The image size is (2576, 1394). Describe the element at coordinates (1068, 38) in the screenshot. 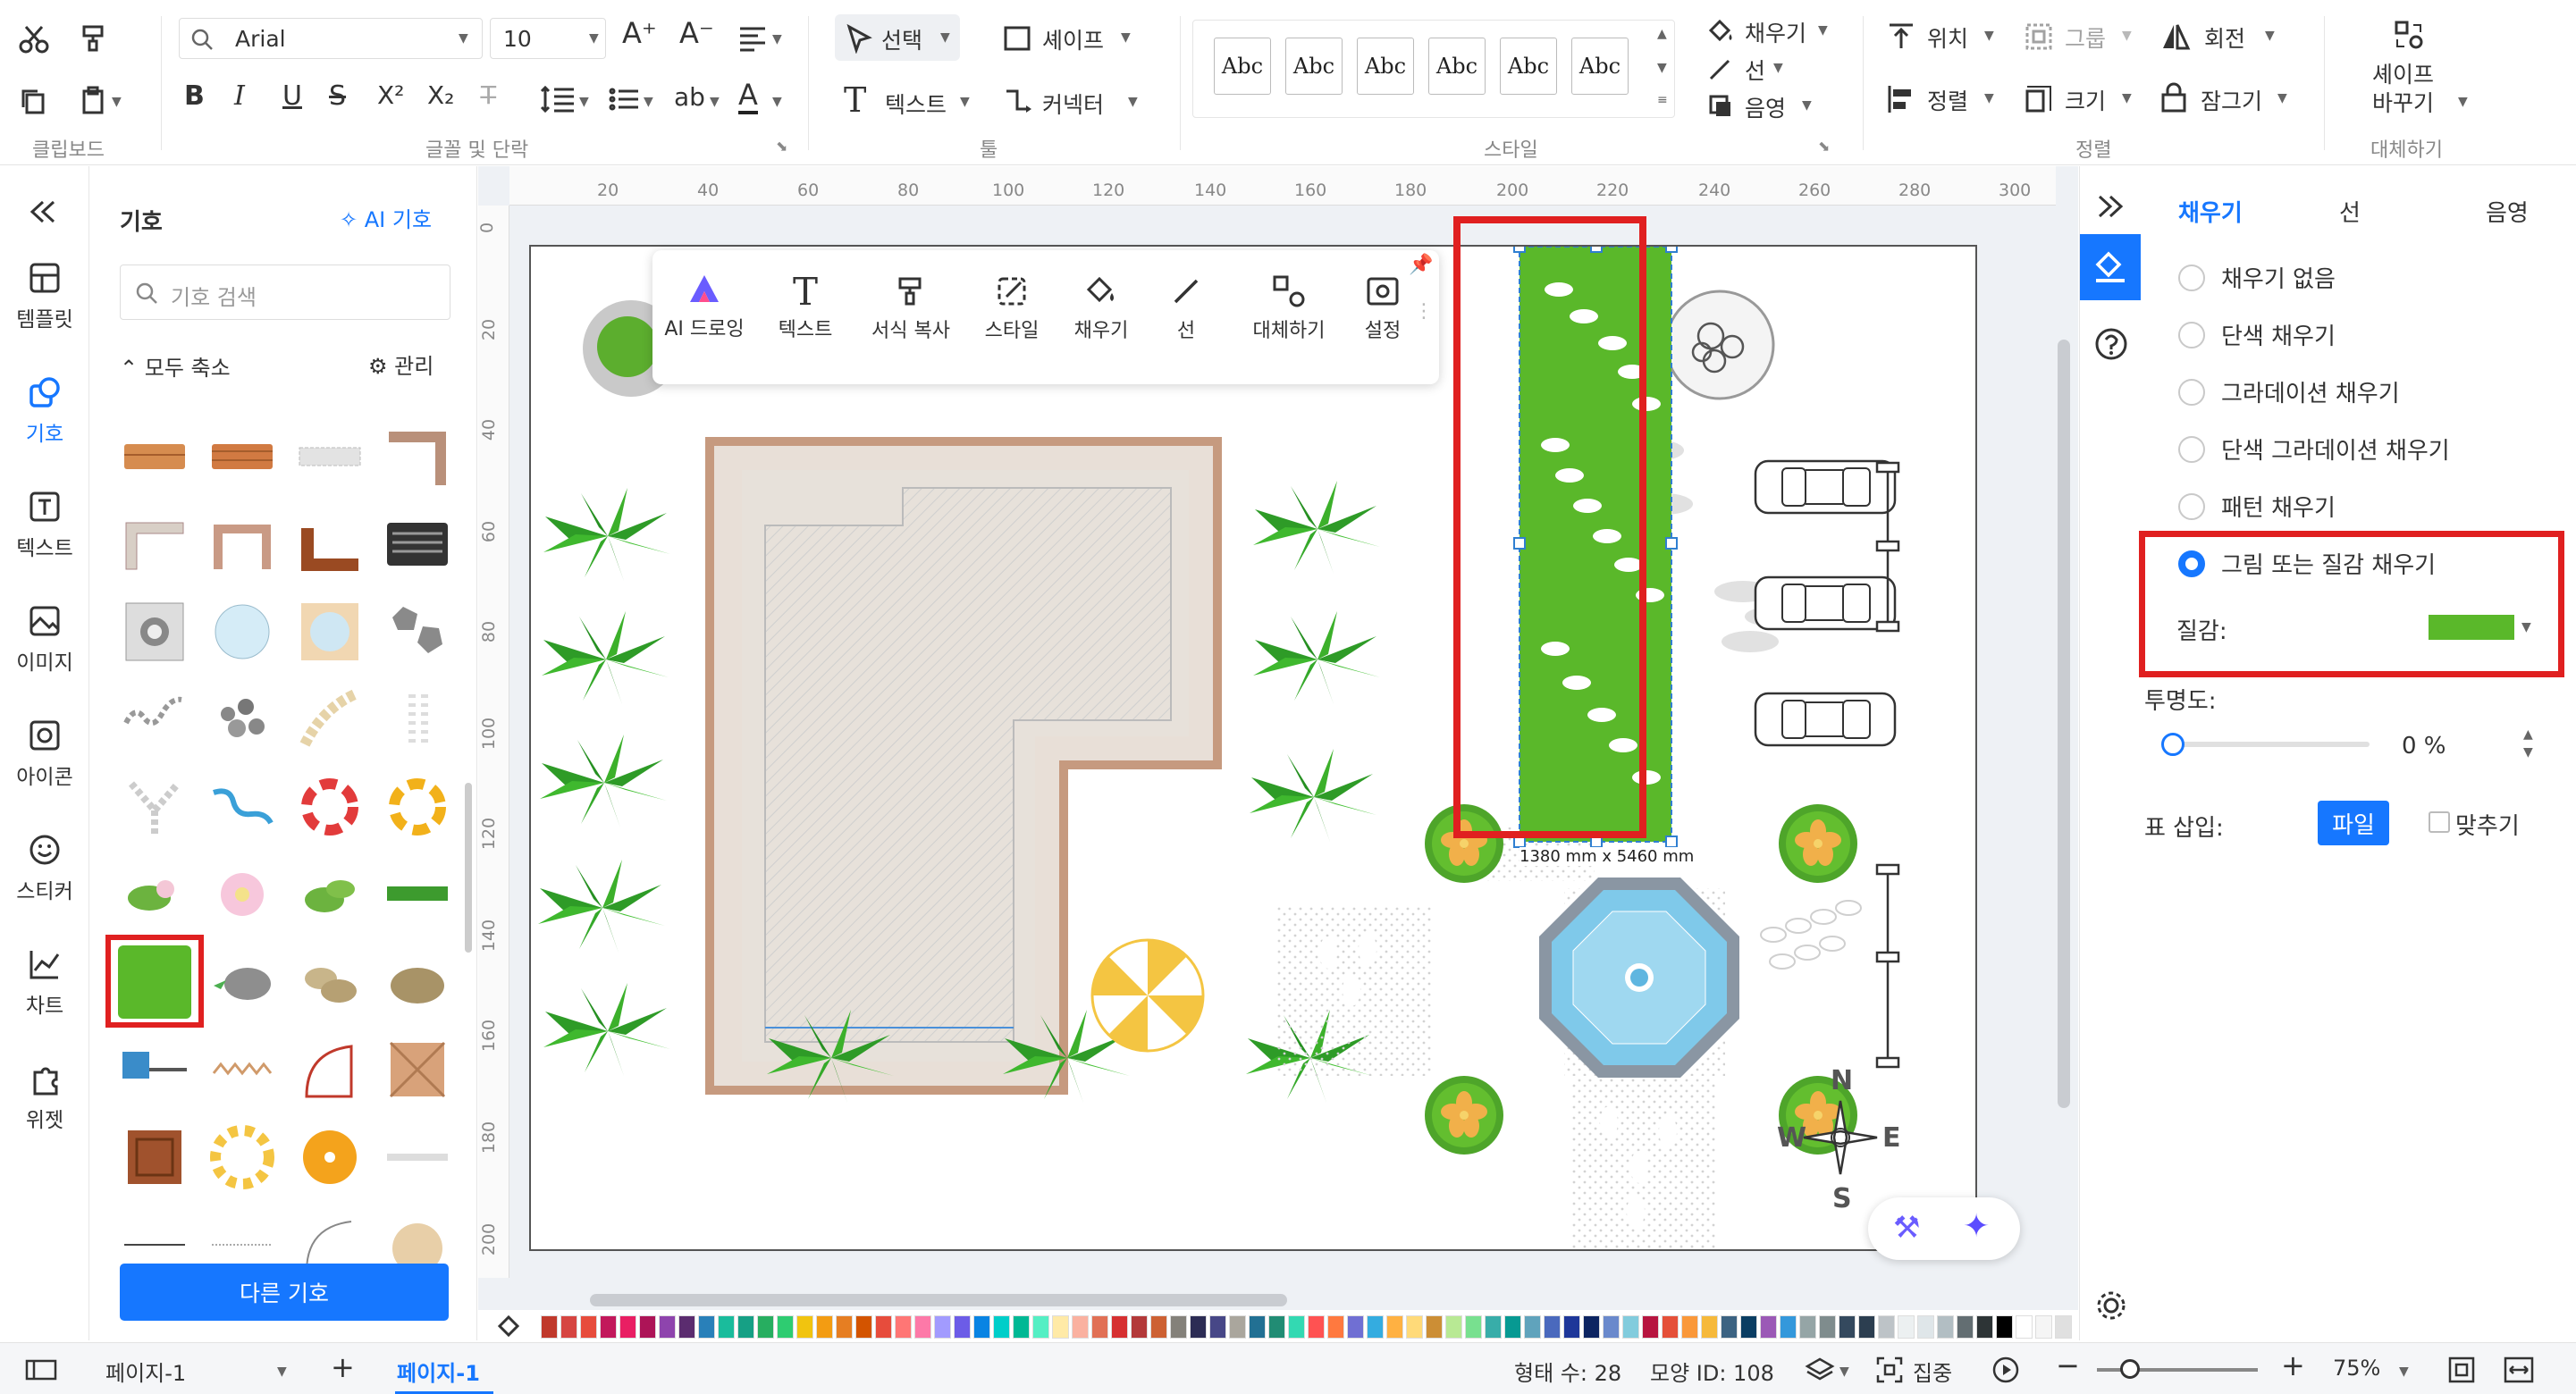

I see `shape-tool-button: 셰이프 ▼` at that location.